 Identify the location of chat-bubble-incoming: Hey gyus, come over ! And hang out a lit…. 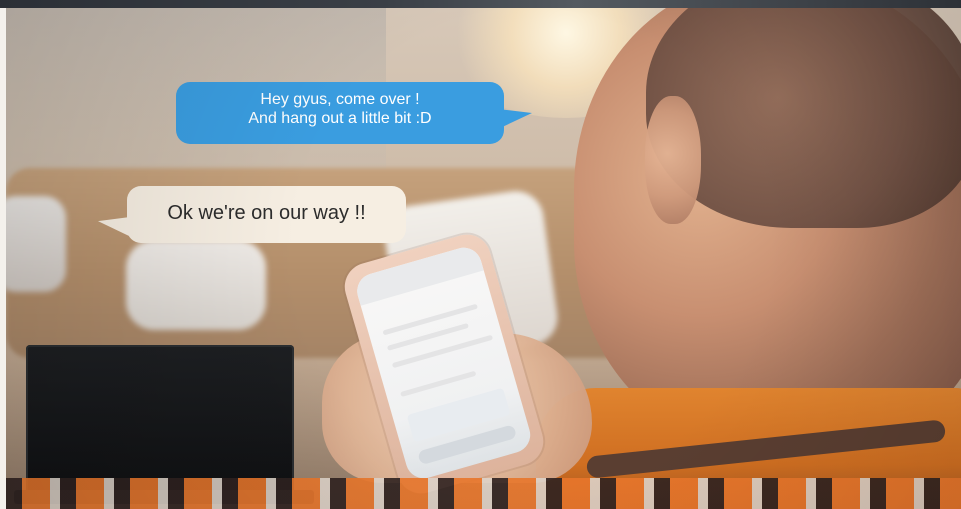
(340, 113).